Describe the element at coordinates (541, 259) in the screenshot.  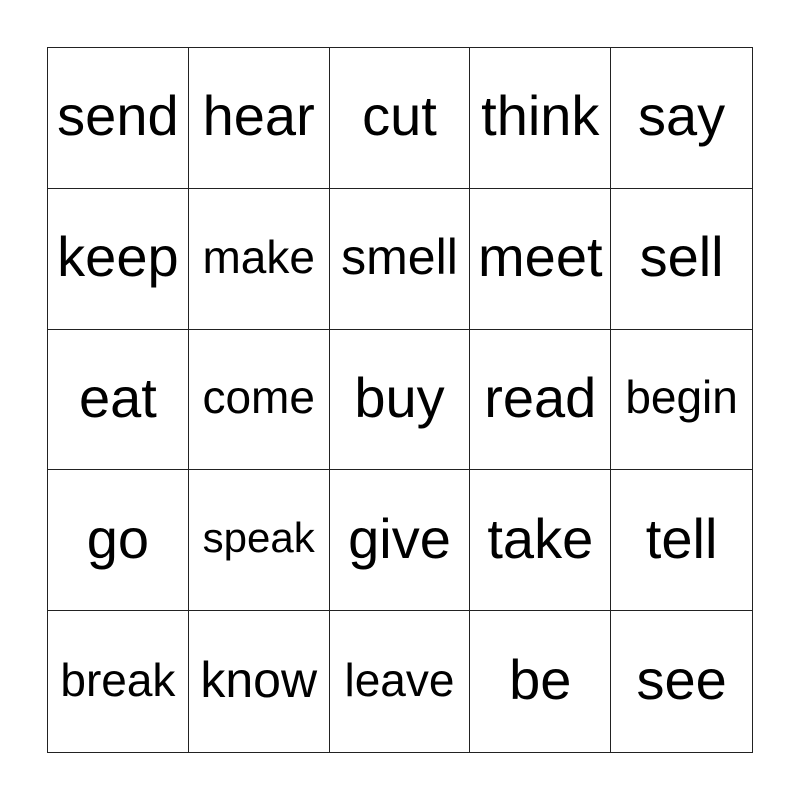
I see `bingo-cell: meet` at that location.